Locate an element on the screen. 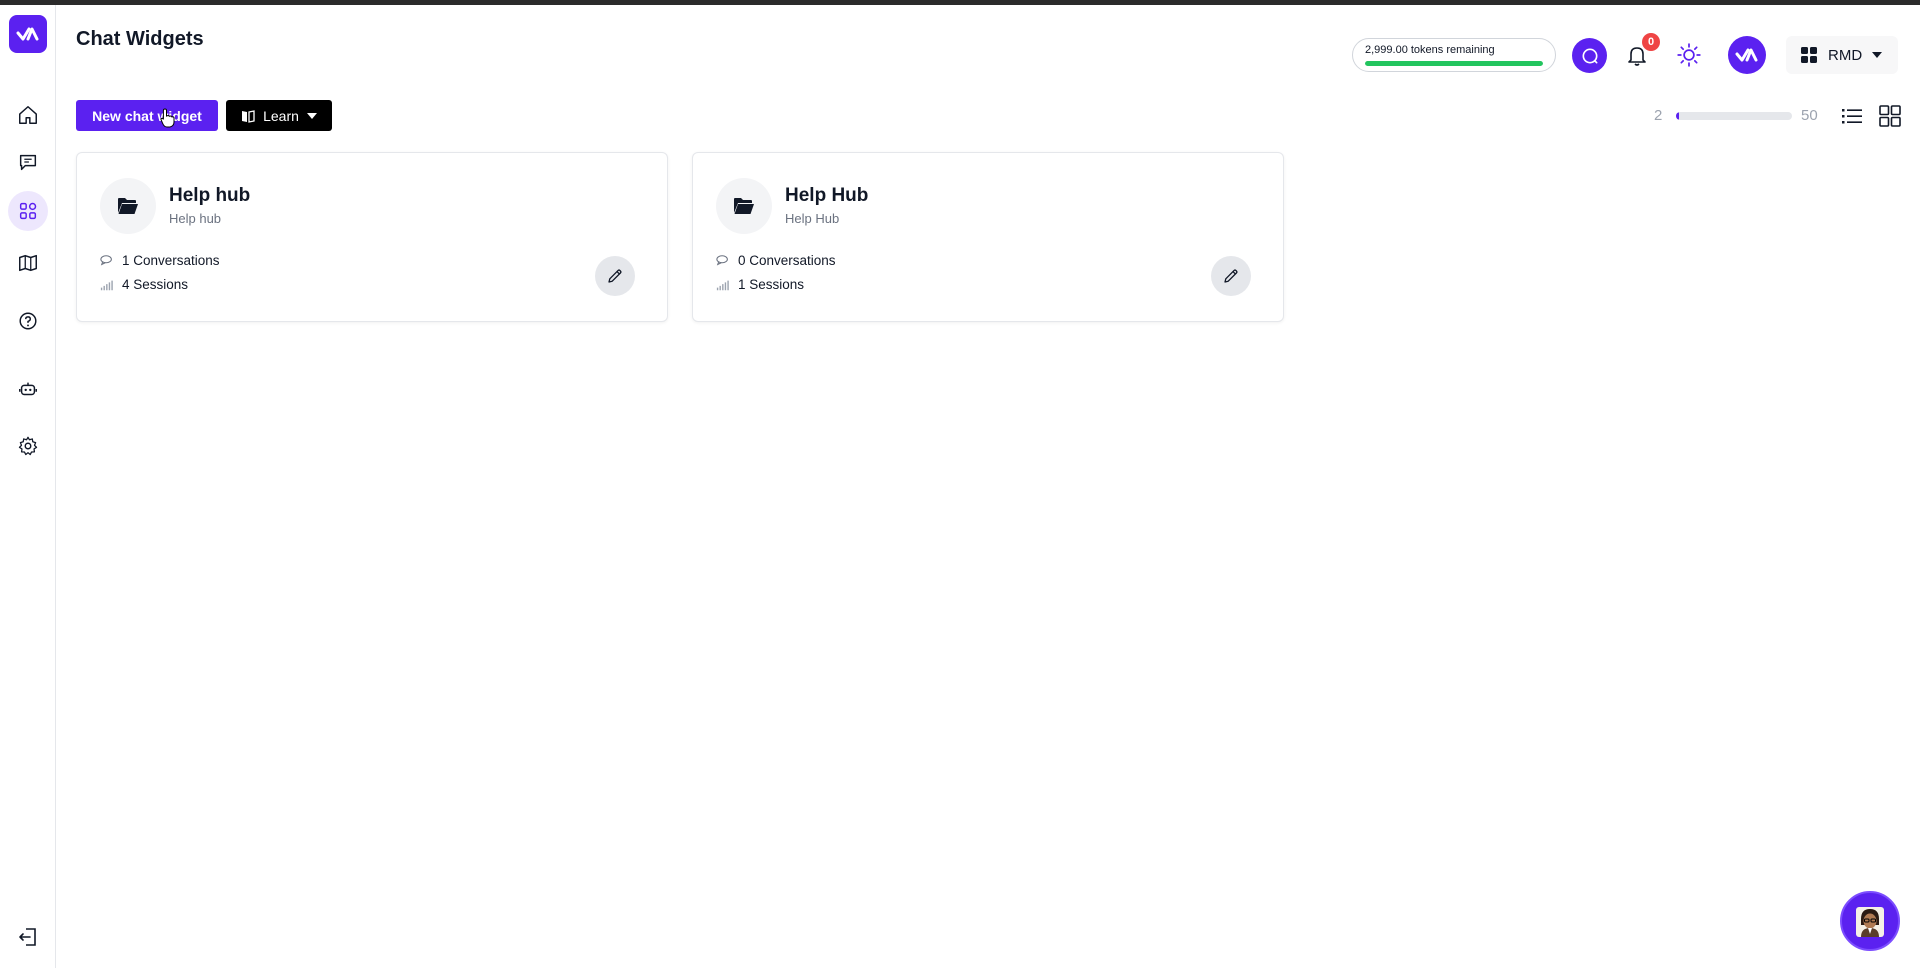 The image size is (1920, 968). sidebar-item-help is located at coordinates (28, 321).